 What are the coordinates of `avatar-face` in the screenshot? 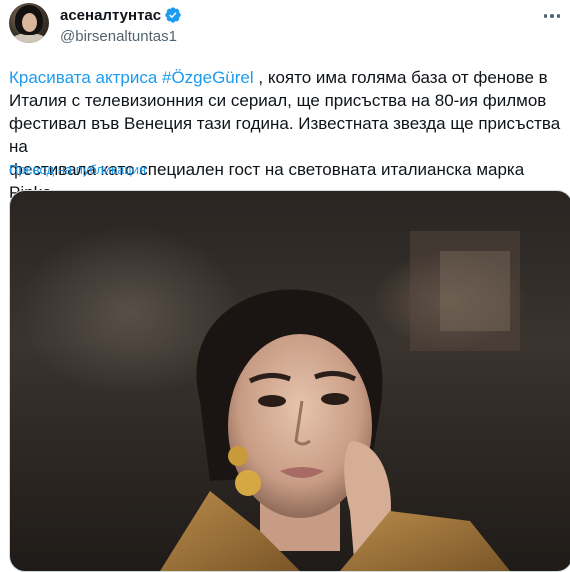 It's located at (29, 22).